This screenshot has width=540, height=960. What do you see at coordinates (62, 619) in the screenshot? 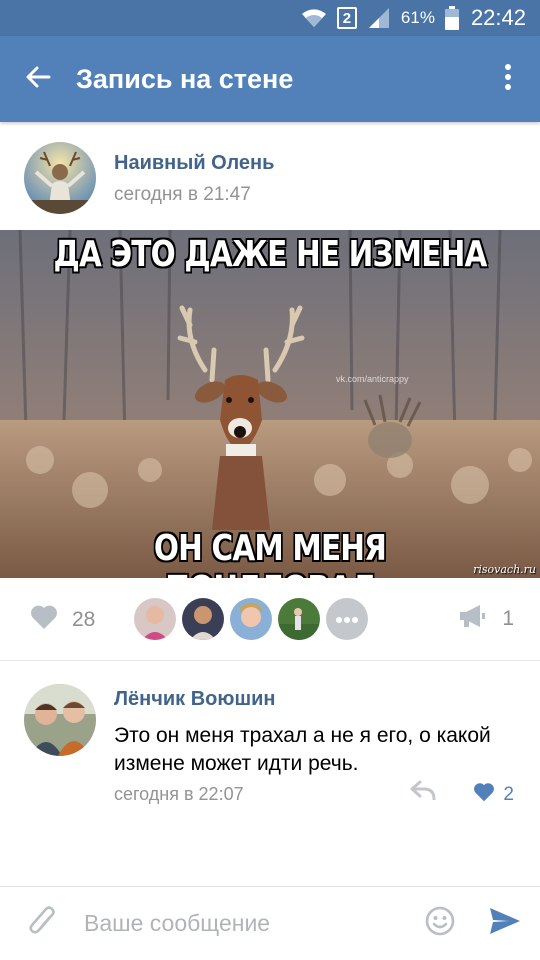
I see `like-button: 28` at bounding box center [62, 619].